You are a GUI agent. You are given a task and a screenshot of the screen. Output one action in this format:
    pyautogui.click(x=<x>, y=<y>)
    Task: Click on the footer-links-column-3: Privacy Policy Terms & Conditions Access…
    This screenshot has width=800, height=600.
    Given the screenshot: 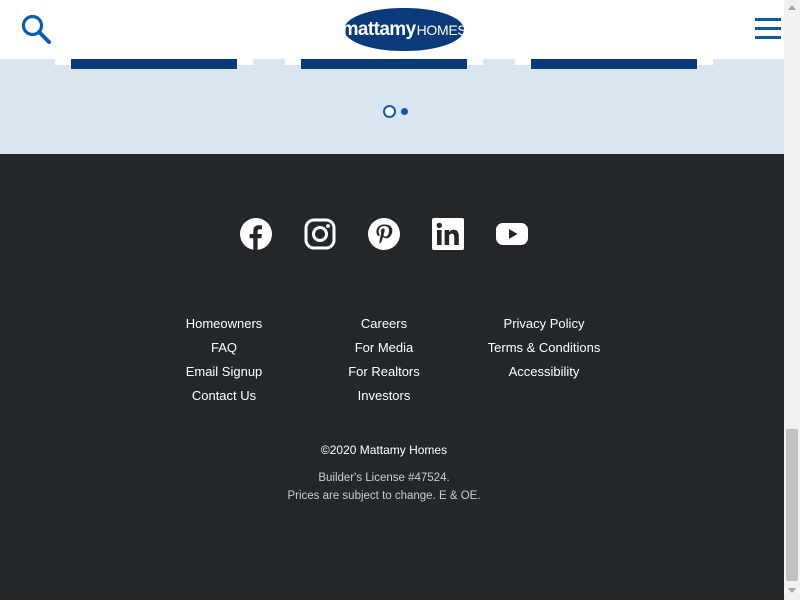 What is the action you would take?
    pyautogui.click(x=544, y=348)
    